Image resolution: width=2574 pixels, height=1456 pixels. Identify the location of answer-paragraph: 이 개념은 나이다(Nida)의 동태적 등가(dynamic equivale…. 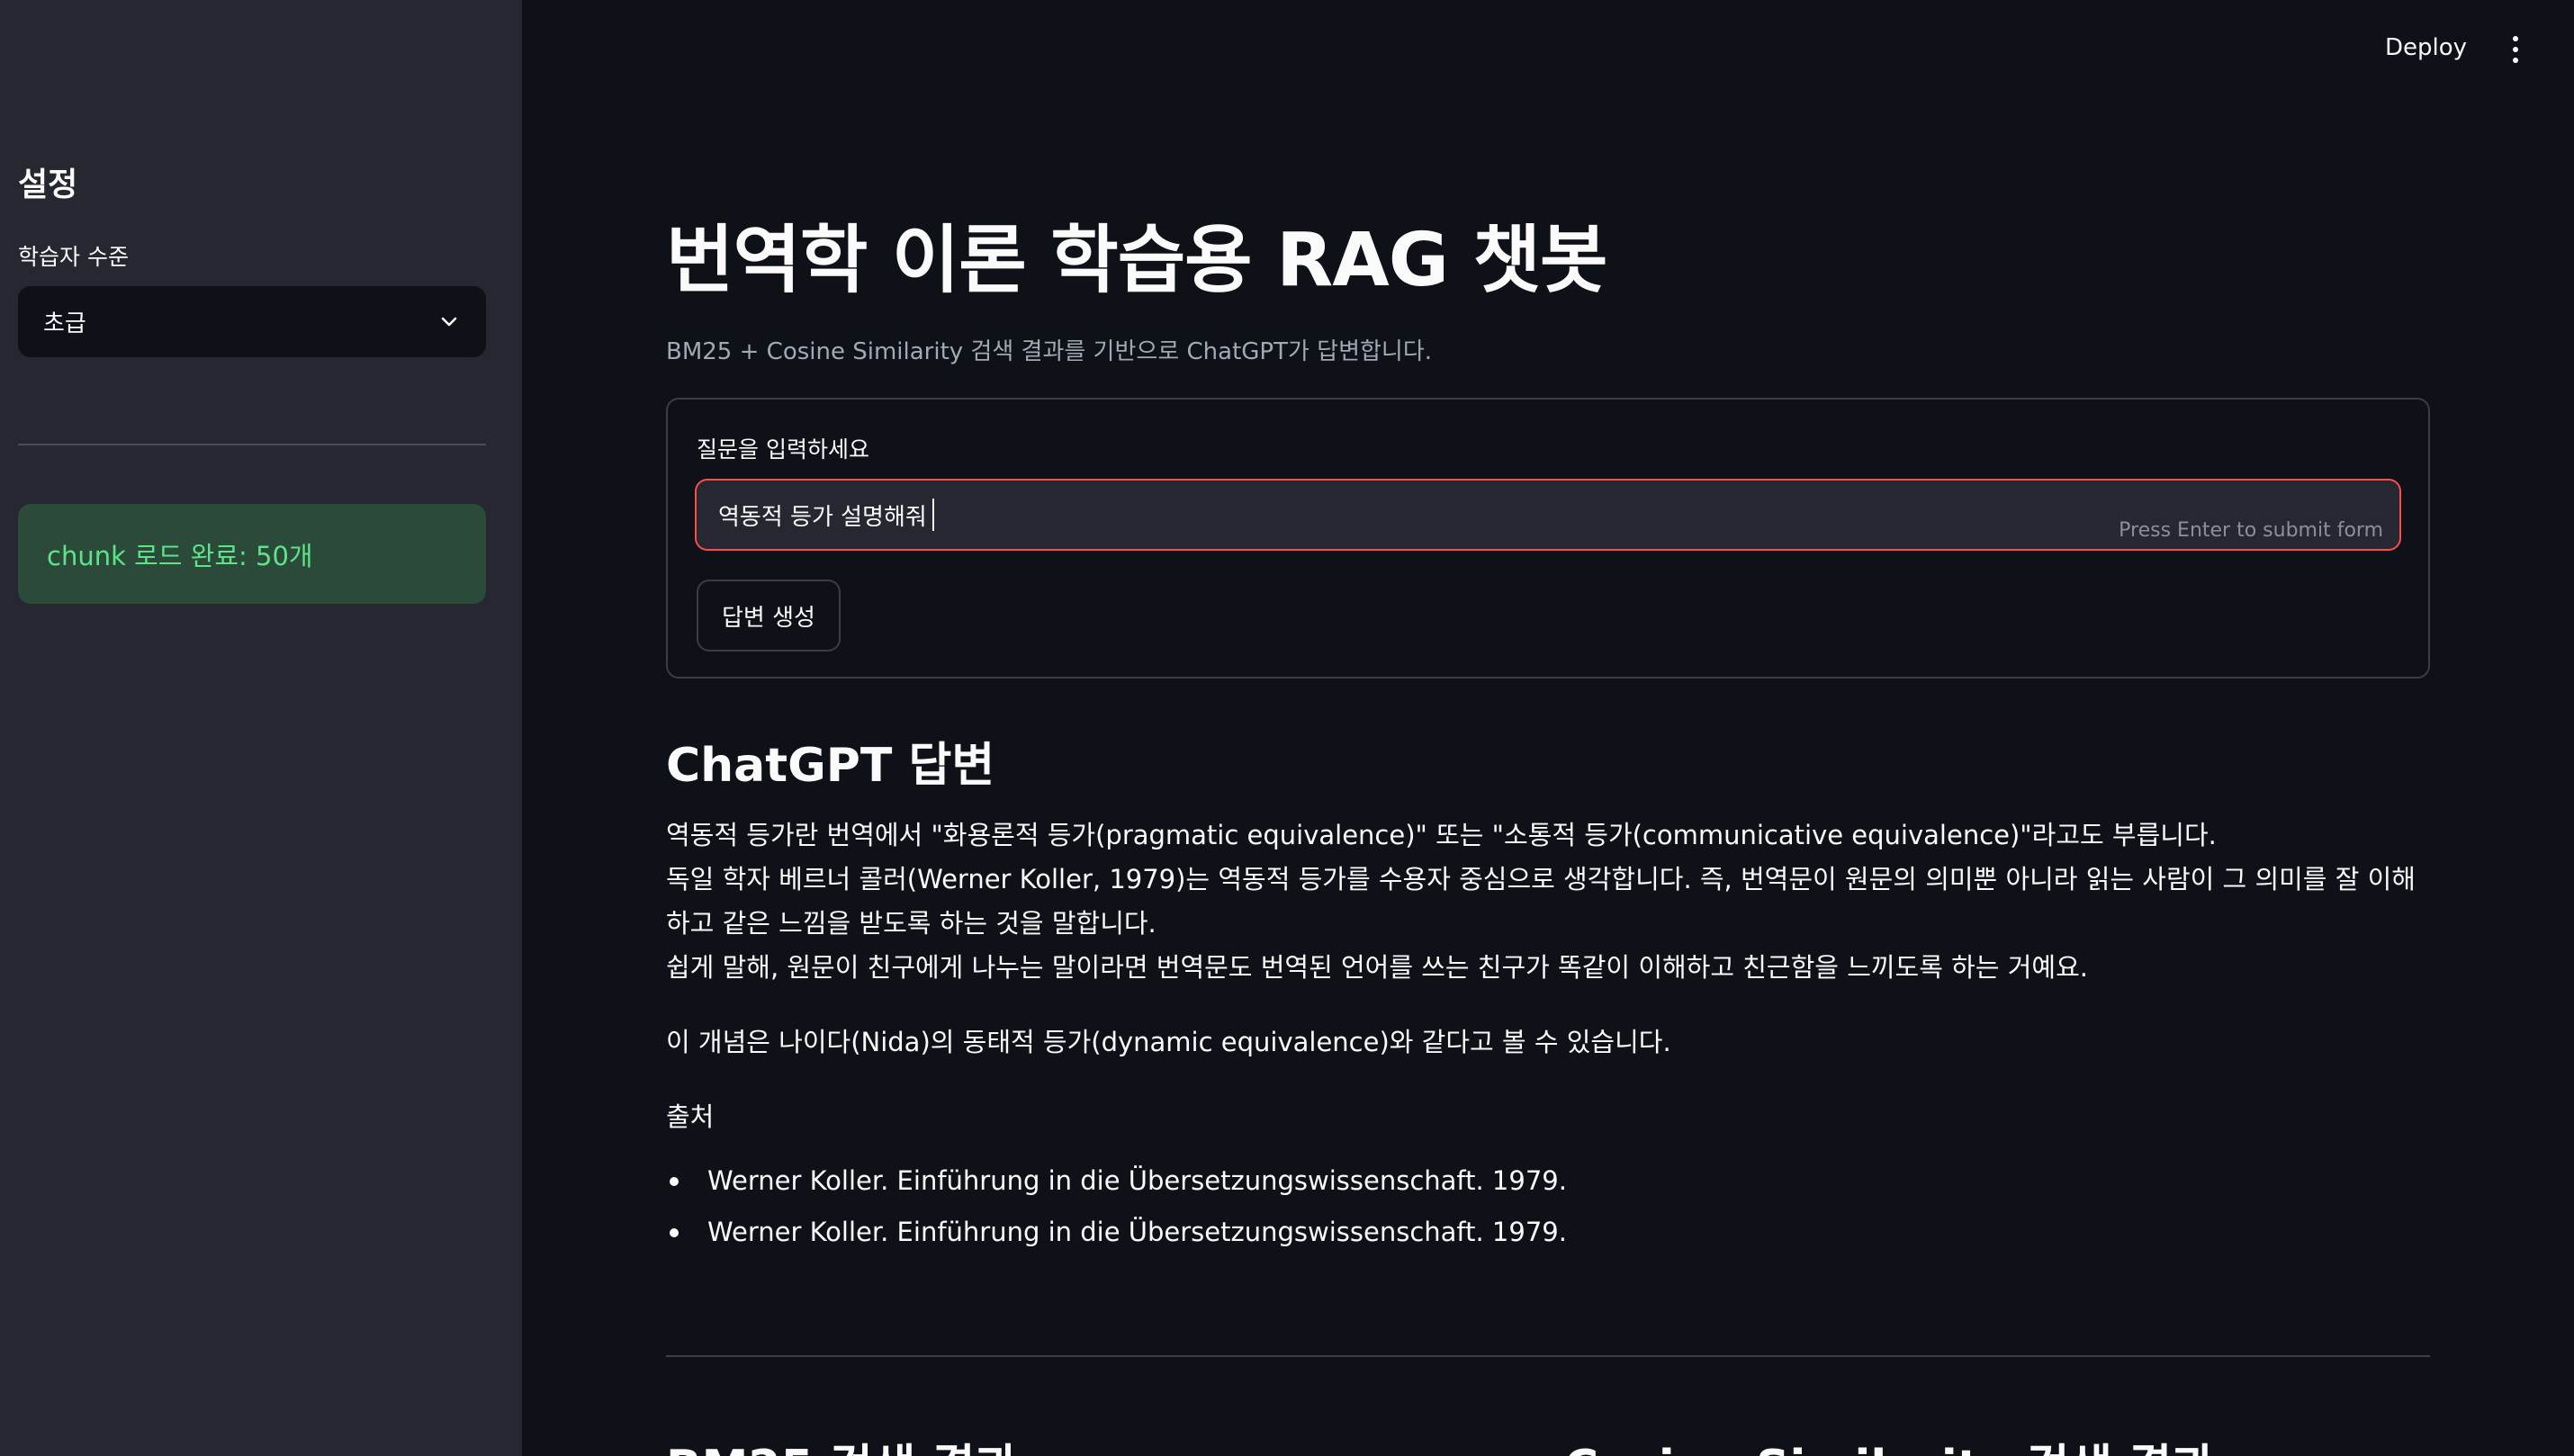
(1169, 1042).